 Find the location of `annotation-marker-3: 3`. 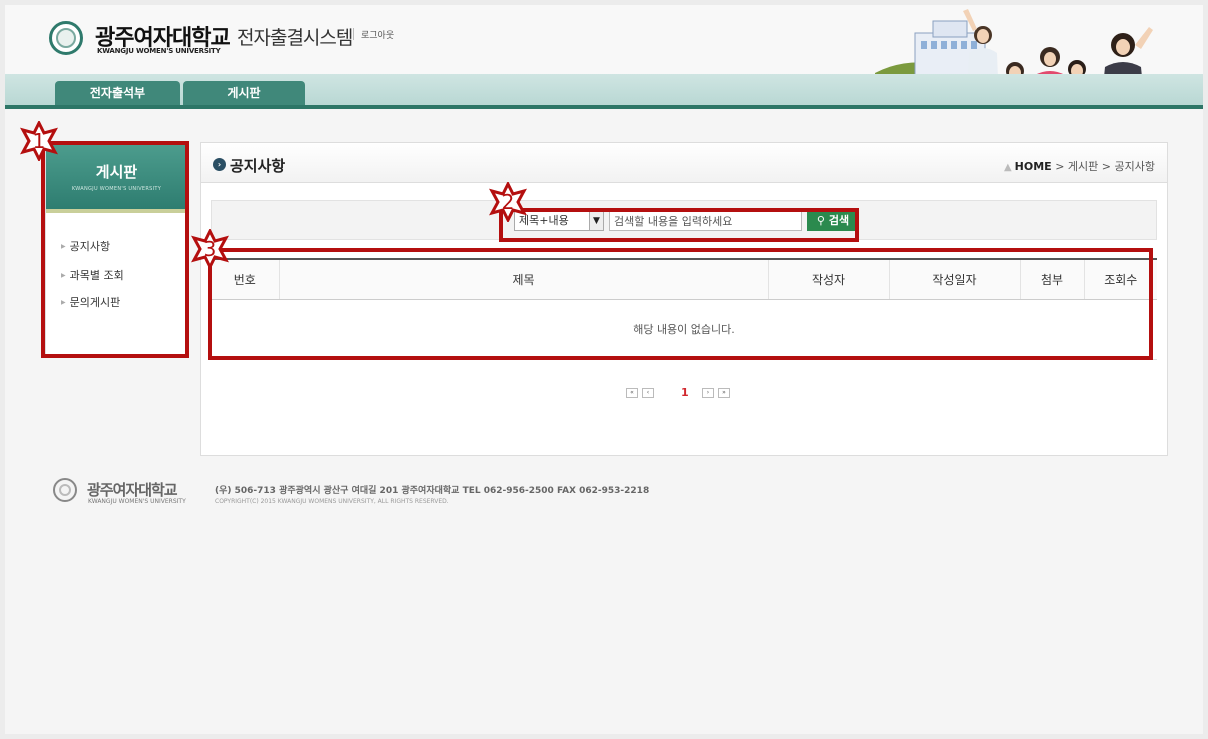

annotation-marker-3: 3 is located at coordinates (210, 249).